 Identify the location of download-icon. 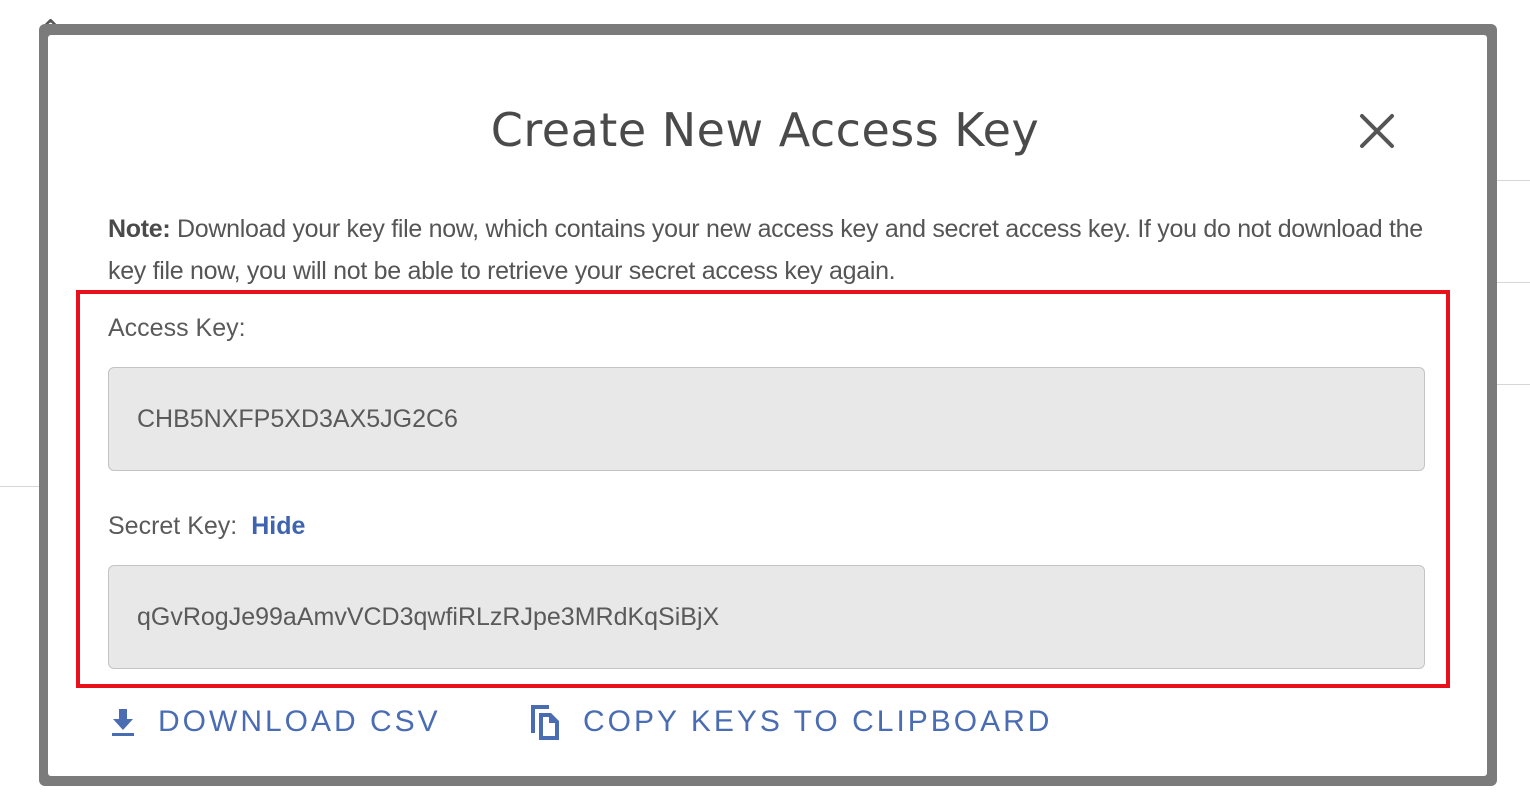
(123, 722).